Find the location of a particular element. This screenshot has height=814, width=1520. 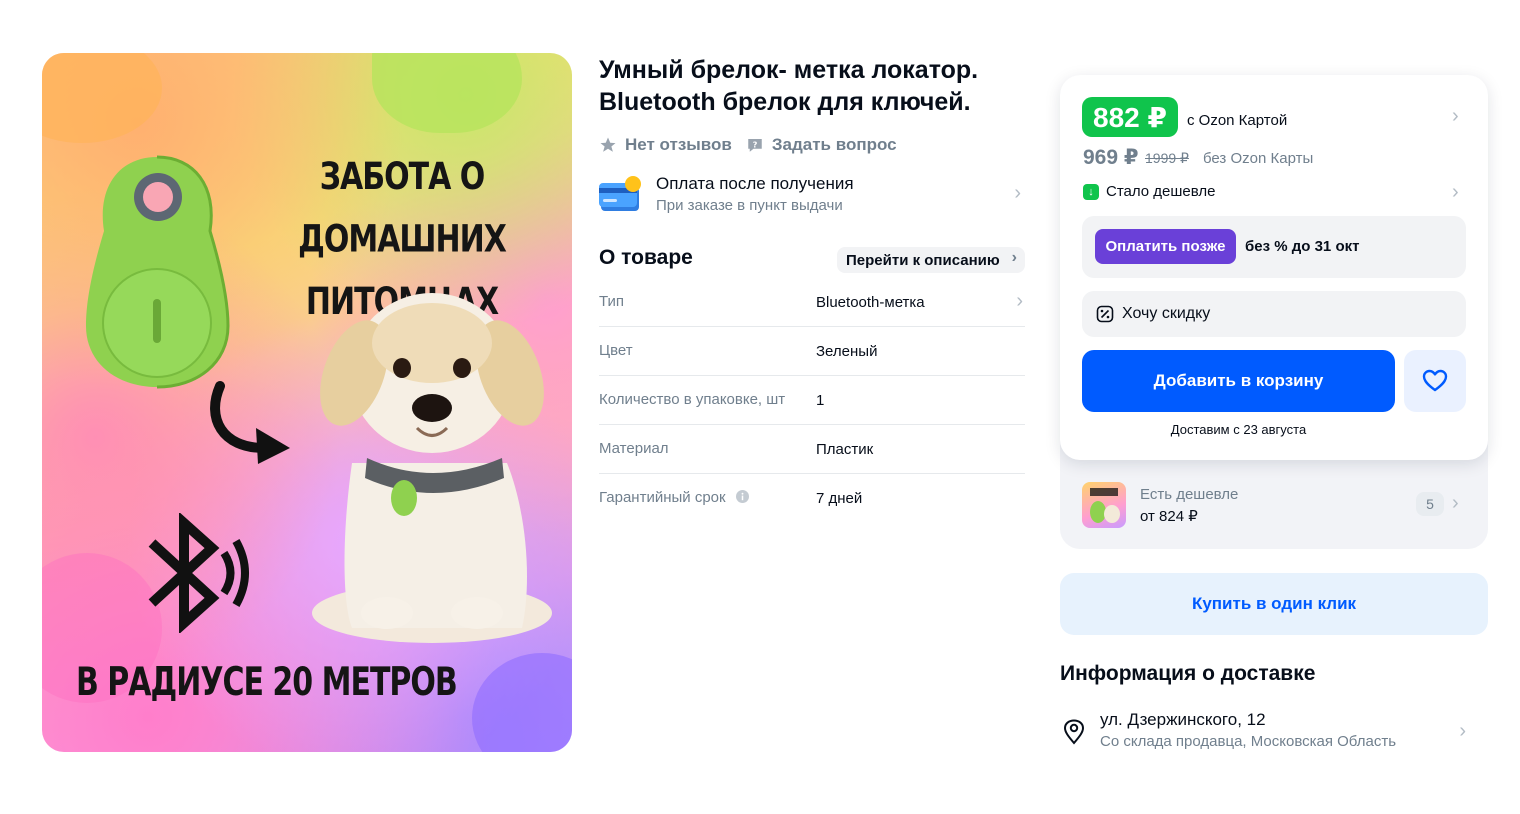

regular-price: 969 ₽ is located at coordinates (1111, 157).